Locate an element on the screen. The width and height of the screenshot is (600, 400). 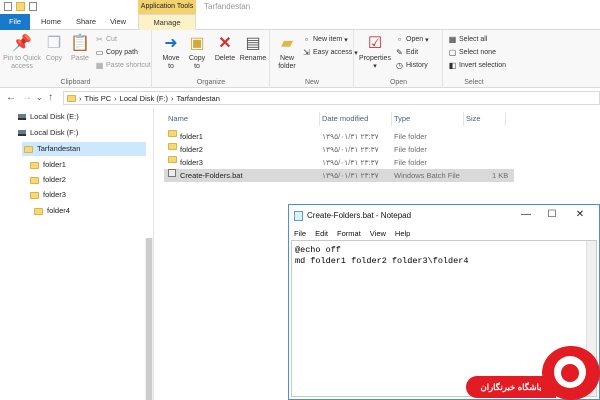
easy-access-button: ⇲ Easy access ▾ is located at coordinates (330, 52).